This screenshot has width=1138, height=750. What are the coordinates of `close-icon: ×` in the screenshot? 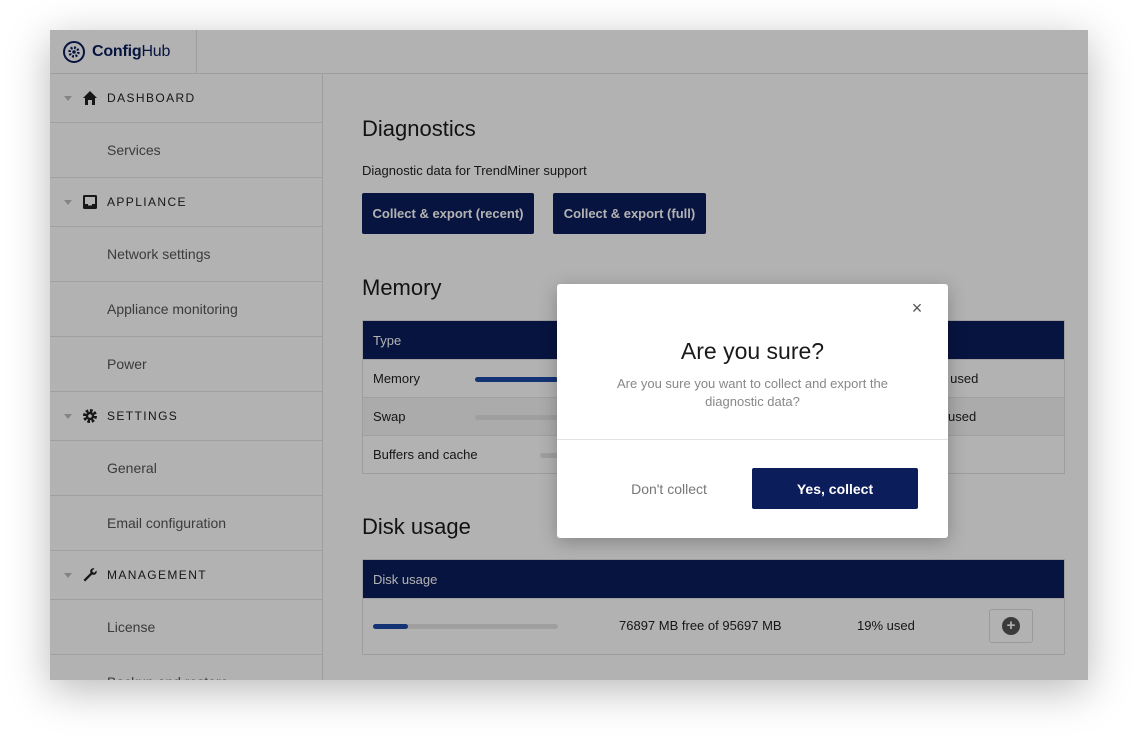 It's located at (917, 308).